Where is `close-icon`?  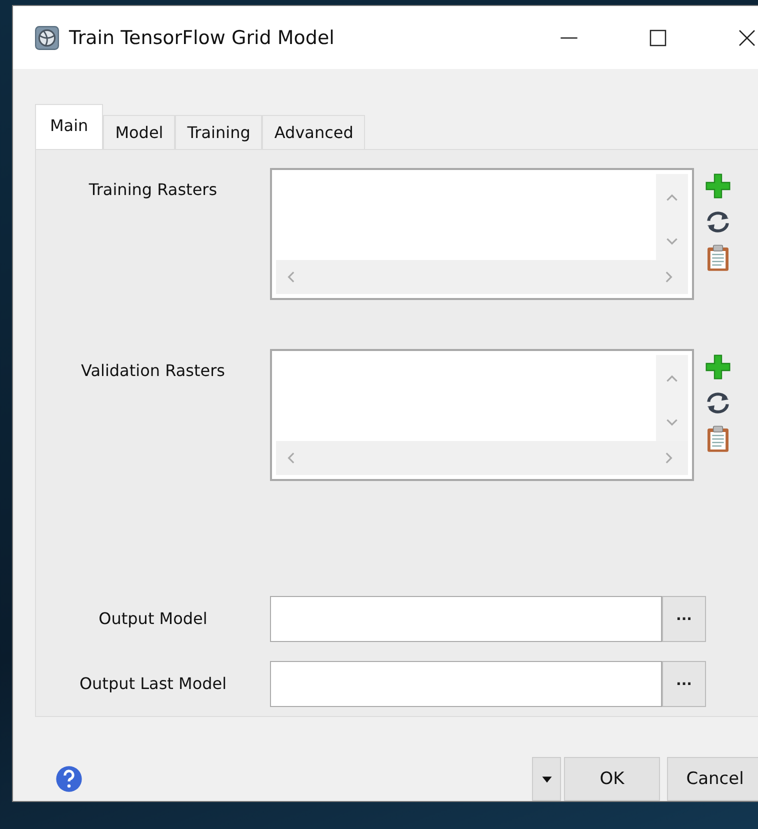
close-icon is located at coordinates (747, 38).